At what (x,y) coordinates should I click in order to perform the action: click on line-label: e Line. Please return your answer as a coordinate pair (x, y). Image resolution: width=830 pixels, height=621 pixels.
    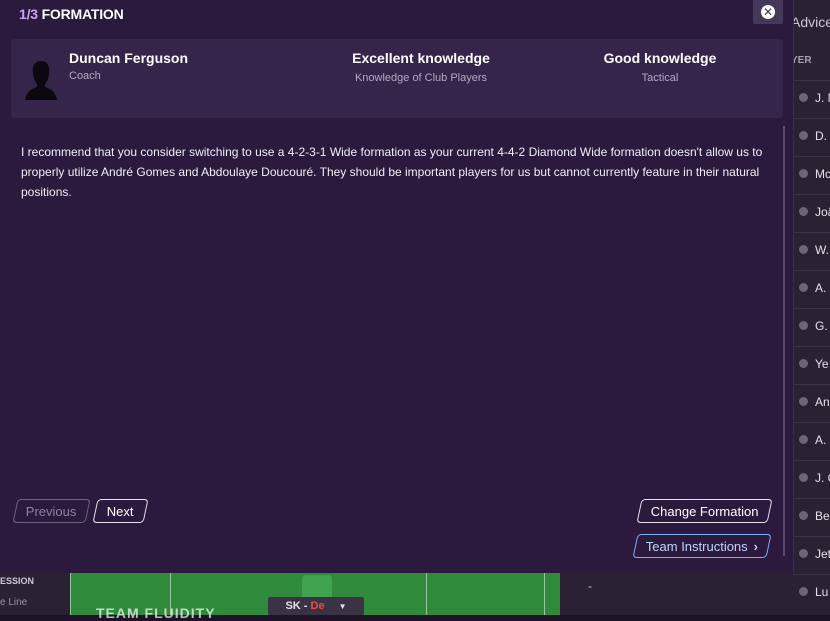
    Looking at the image, I should click on (14, 602).